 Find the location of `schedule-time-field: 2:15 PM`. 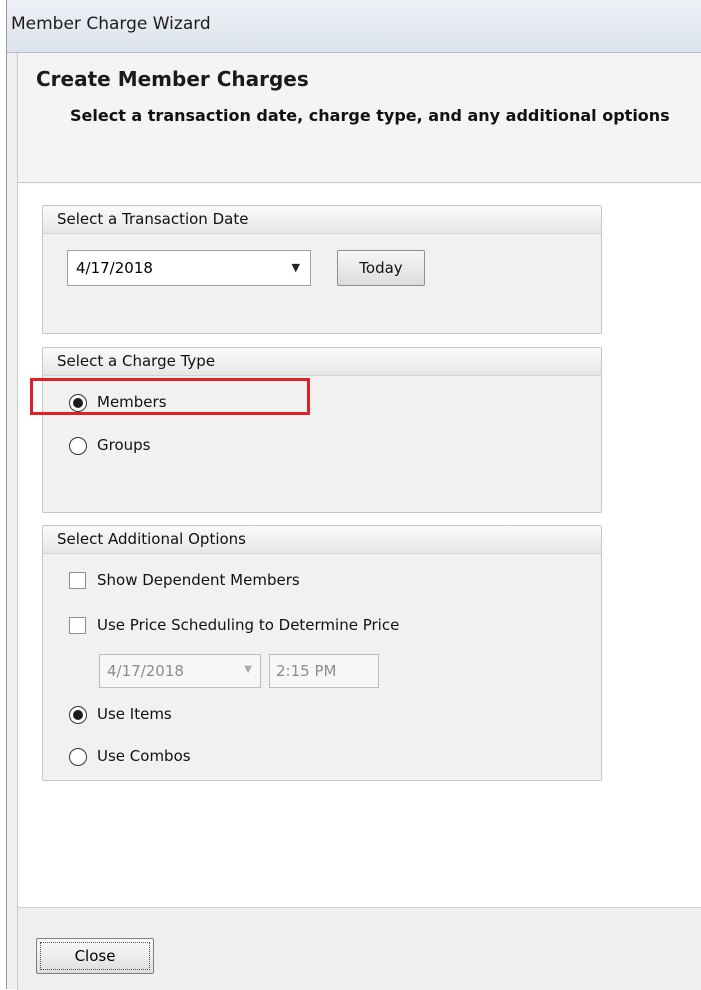

schedule-time-field: 2:15 PM is located at coordinates (324, 671).